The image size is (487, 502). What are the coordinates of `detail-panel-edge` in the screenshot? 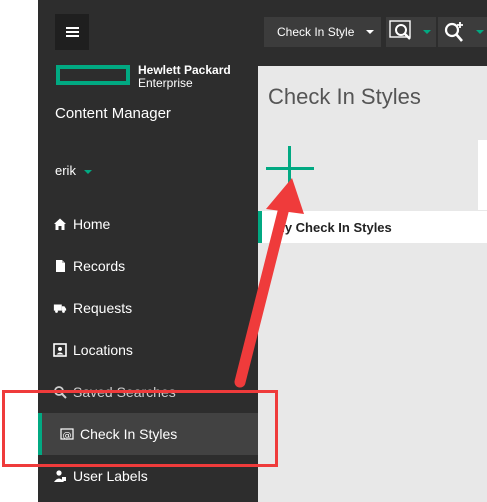 It's located at (482, 175).